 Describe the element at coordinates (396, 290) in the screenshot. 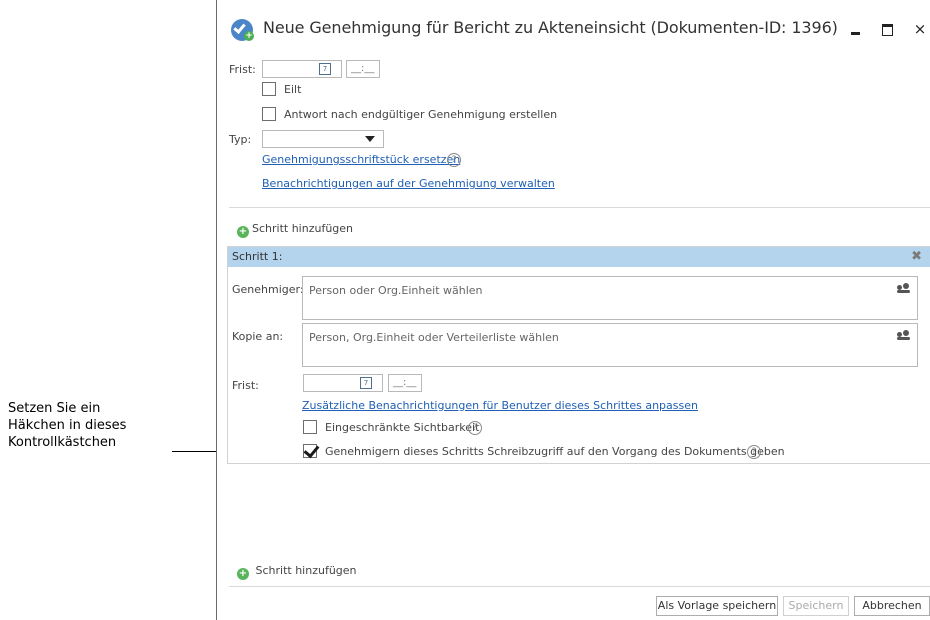

I see `approver-placeholder: Person oder Org.Einheit wählen` at that location.